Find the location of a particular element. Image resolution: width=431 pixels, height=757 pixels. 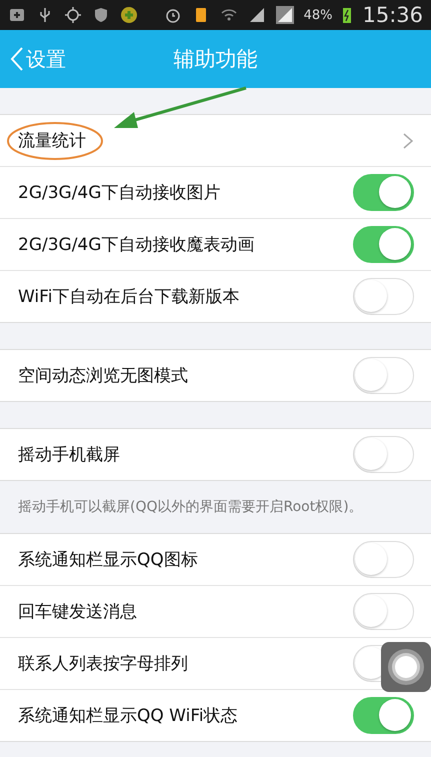

battery-icon is located at coordinates (347, 15).